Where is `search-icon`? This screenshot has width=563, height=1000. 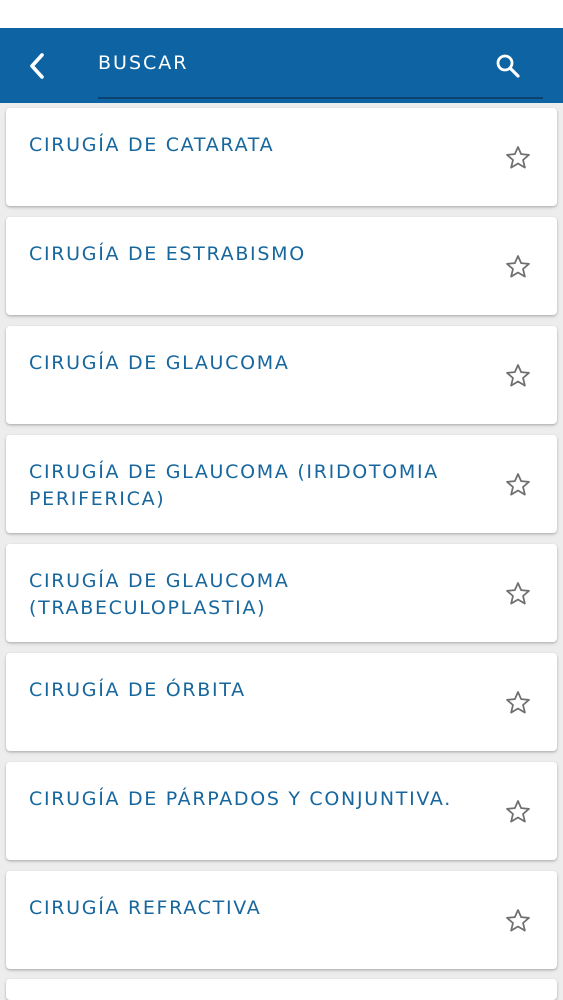 search-icon is located at coordinates (508, 66).